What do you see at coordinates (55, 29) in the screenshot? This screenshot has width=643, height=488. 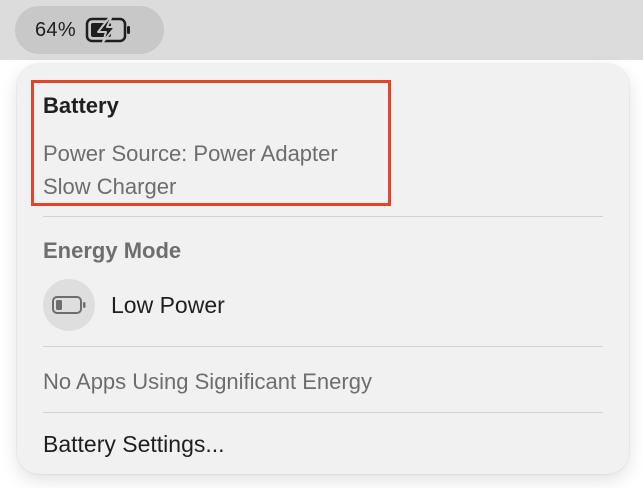 I see `battery-percentage: 64%` at bounding box center [55, 29].